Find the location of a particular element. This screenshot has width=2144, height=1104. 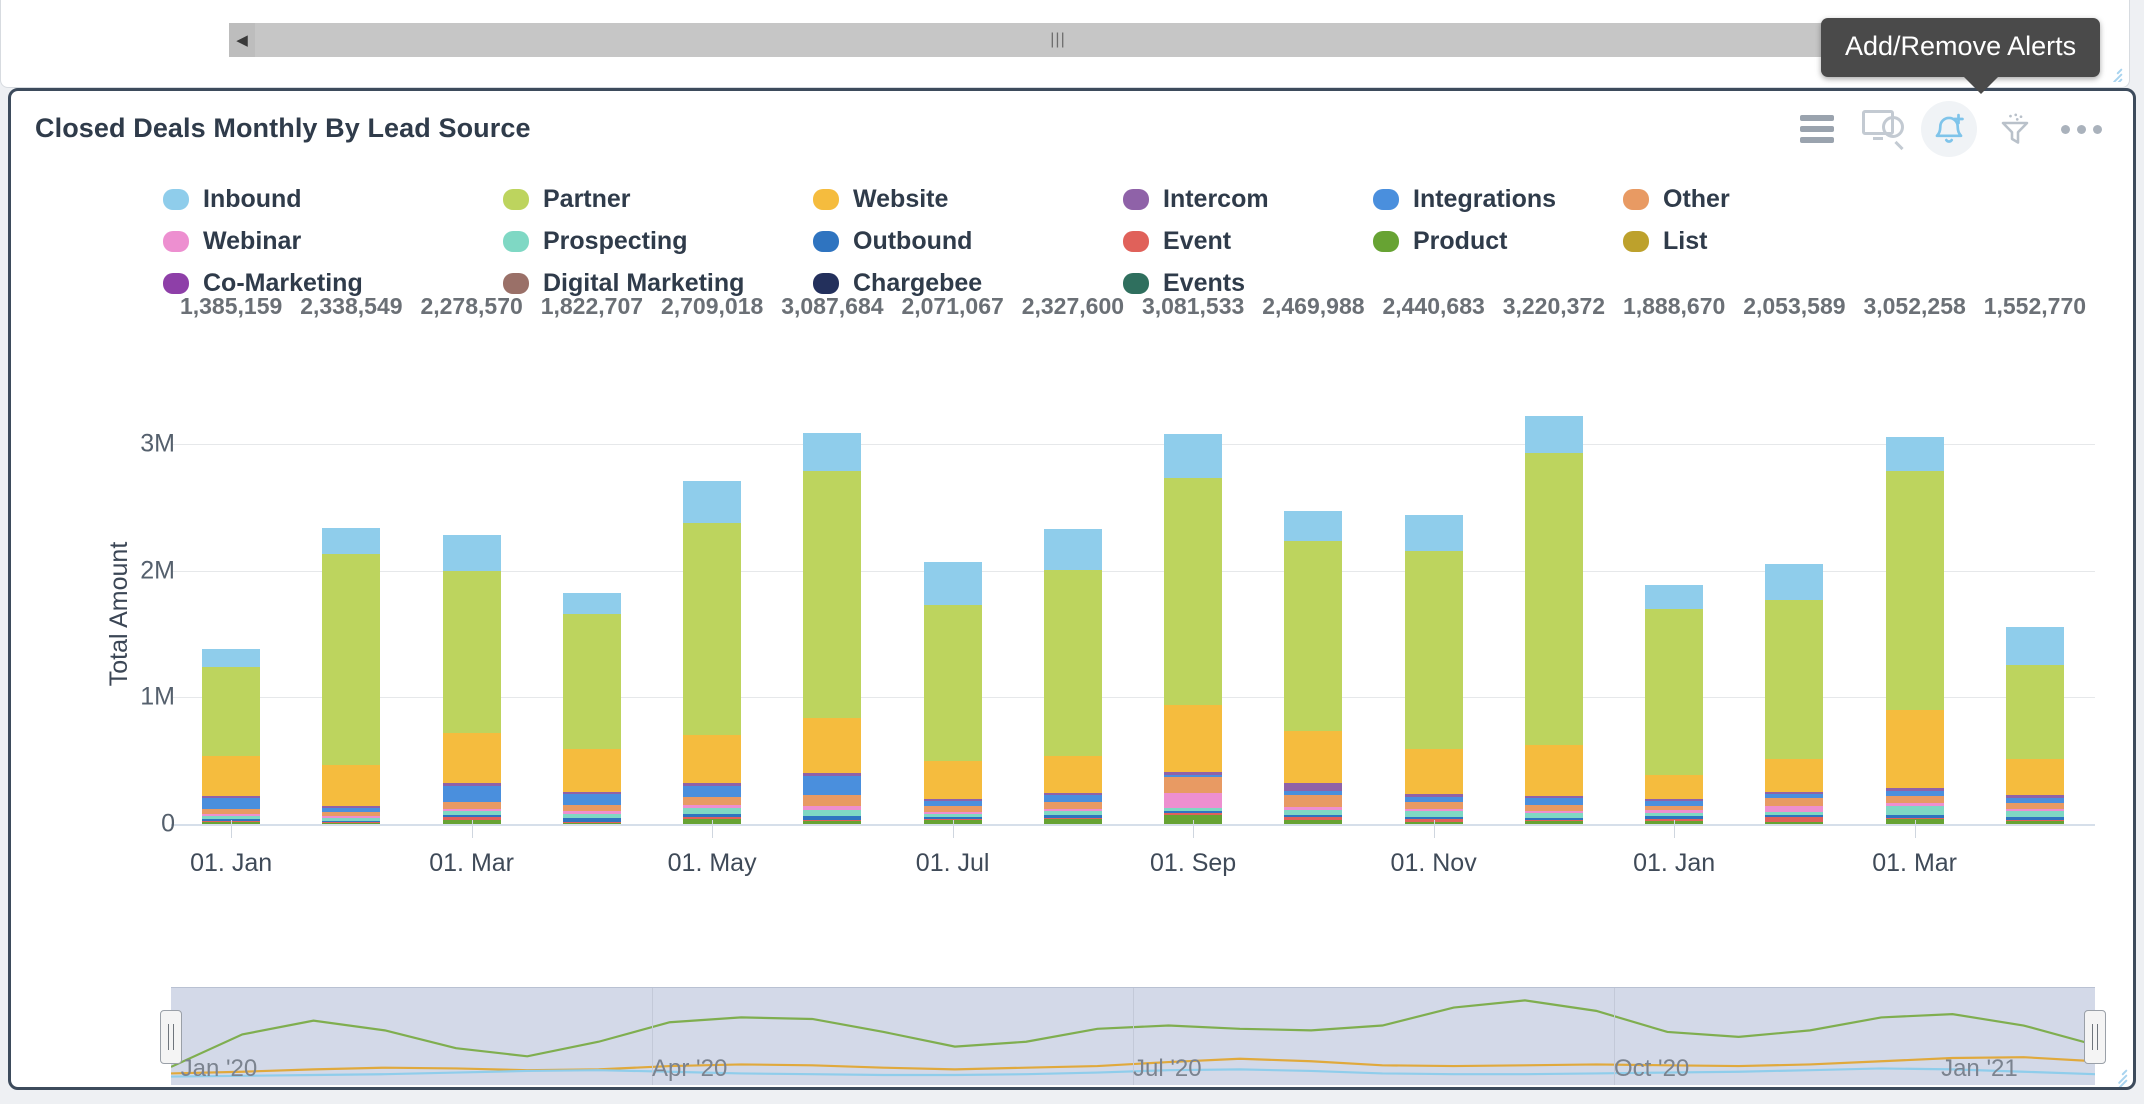

bar-stack: 1,385,159 is located at coordinates (231, 558).